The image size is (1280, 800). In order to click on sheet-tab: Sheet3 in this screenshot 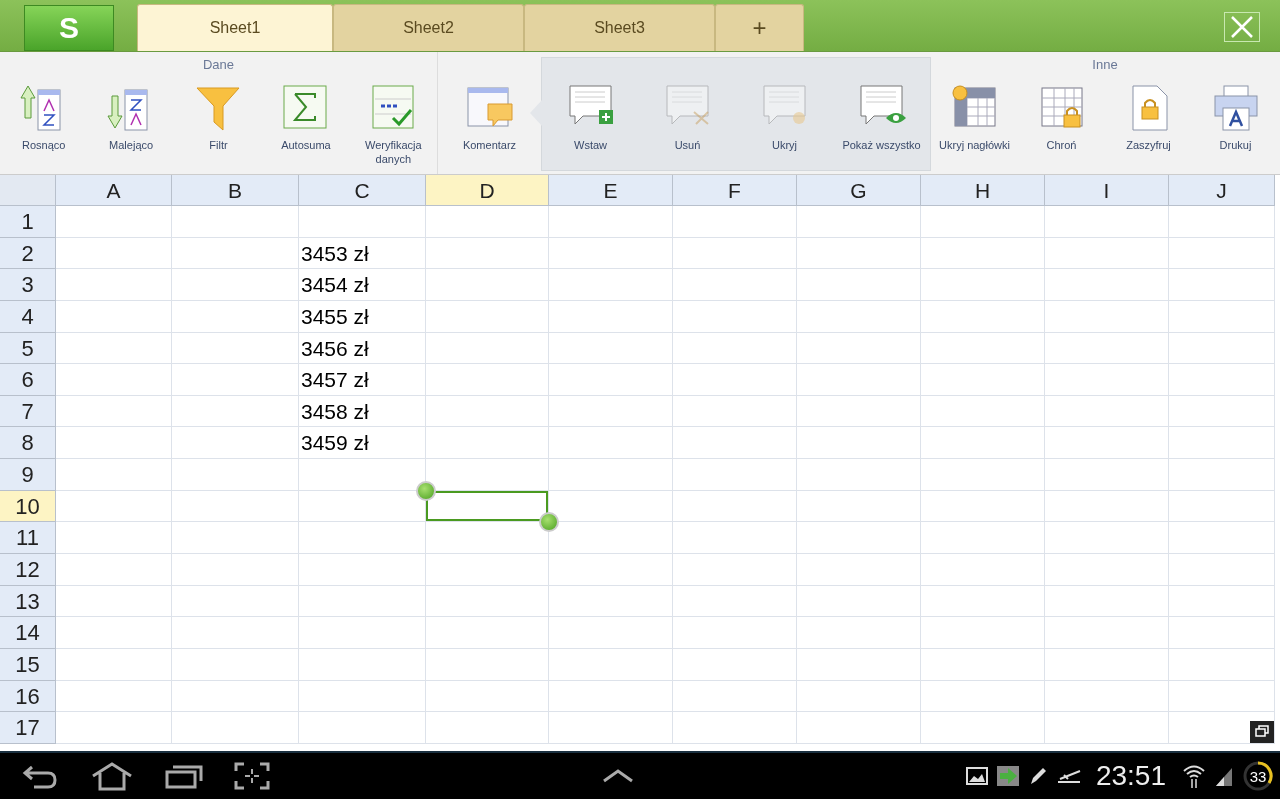, I will do `click(619, 27)`.